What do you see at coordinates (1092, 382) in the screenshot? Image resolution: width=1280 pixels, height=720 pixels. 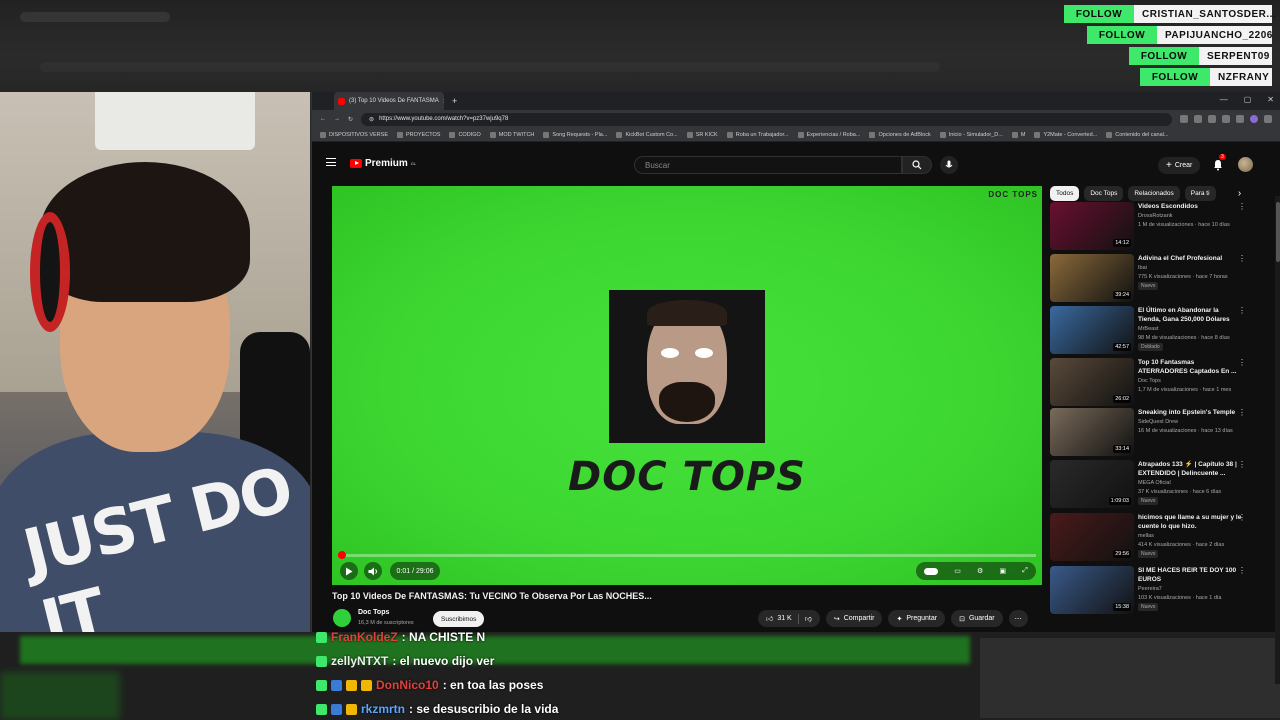 I see `video-thumbnail: 26:02` at bounding box center [1092, 382].